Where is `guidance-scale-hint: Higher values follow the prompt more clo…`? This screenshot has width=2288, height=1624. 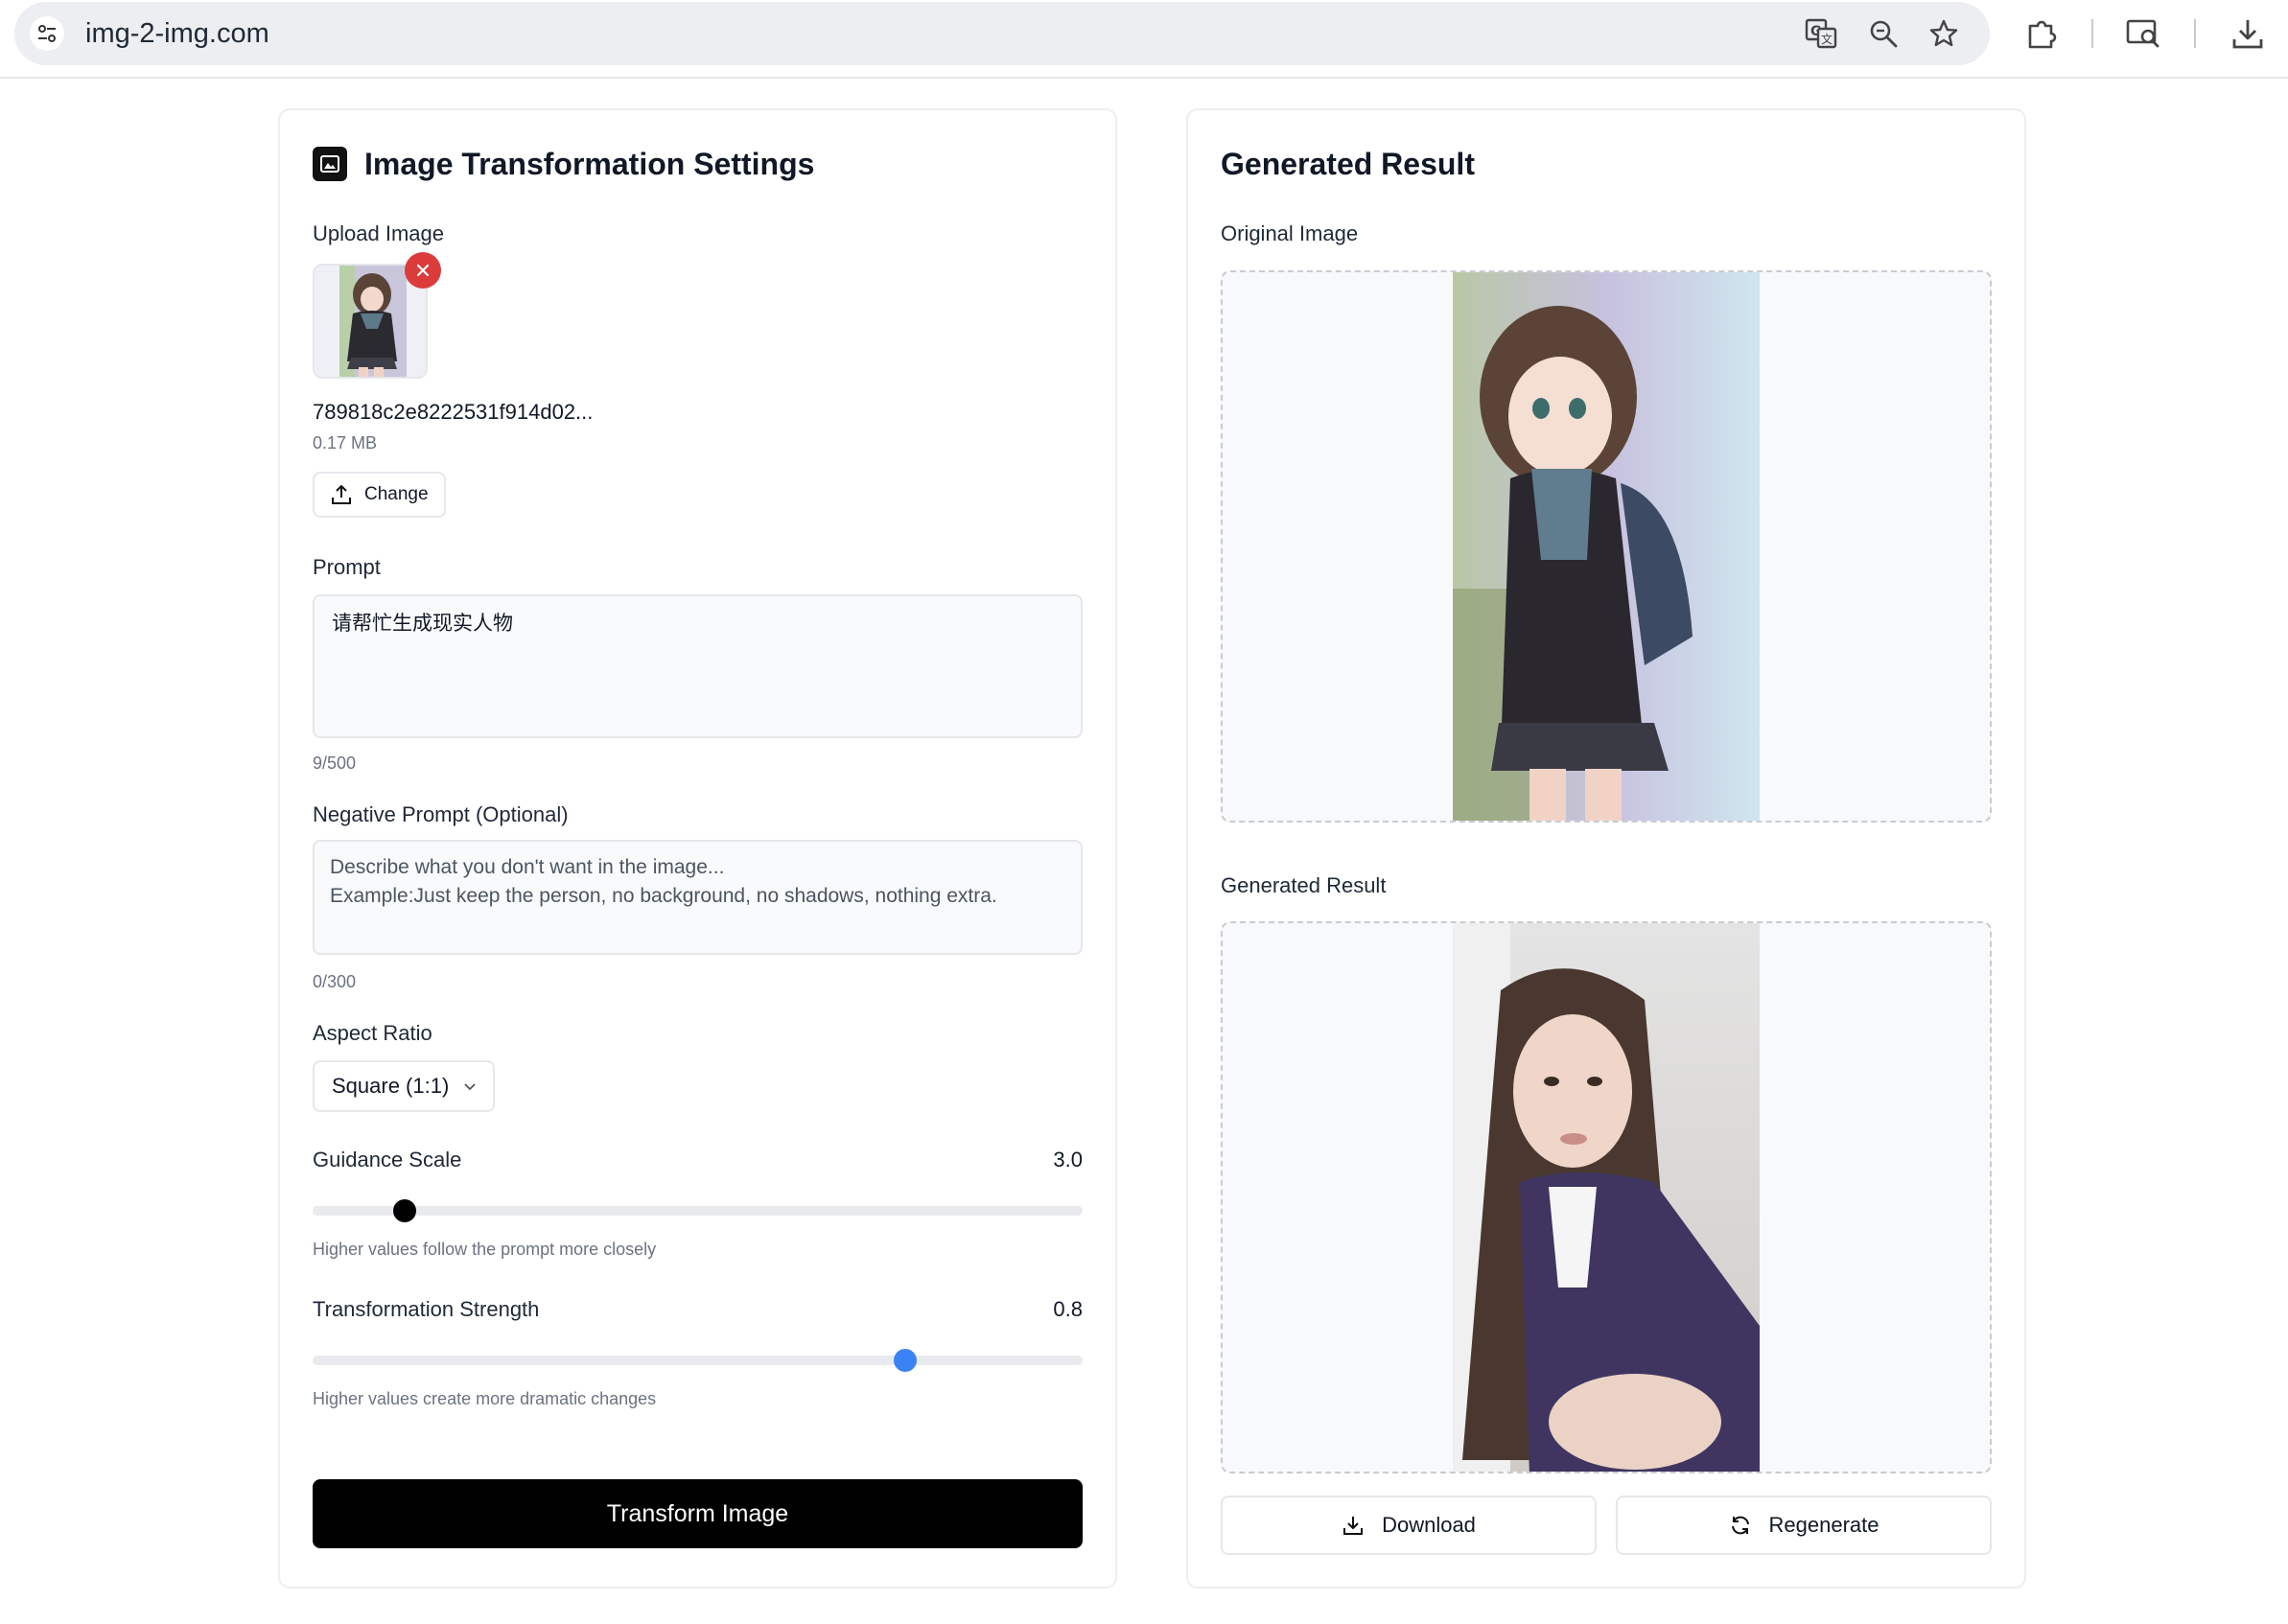 guidance-scale-hint: Higher values follow the prompt more clo… is located at coordinates (485, 1250).